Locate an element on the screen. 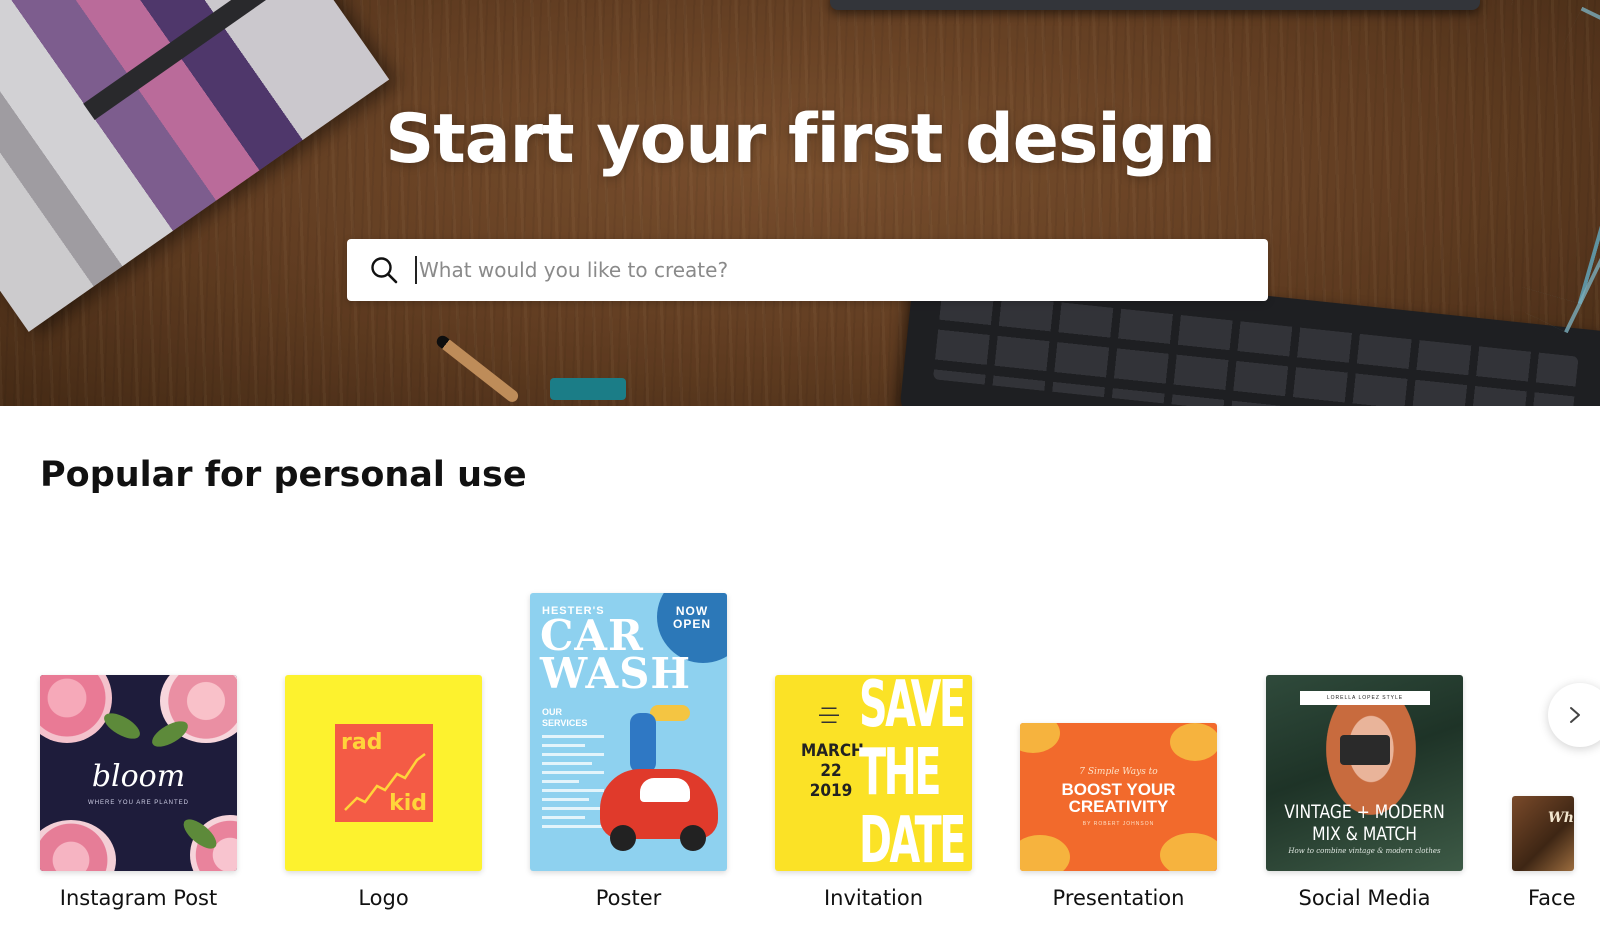 This screenshot has width=1600, height=948. carousel-next-button is located at coordinates (1574, 715).